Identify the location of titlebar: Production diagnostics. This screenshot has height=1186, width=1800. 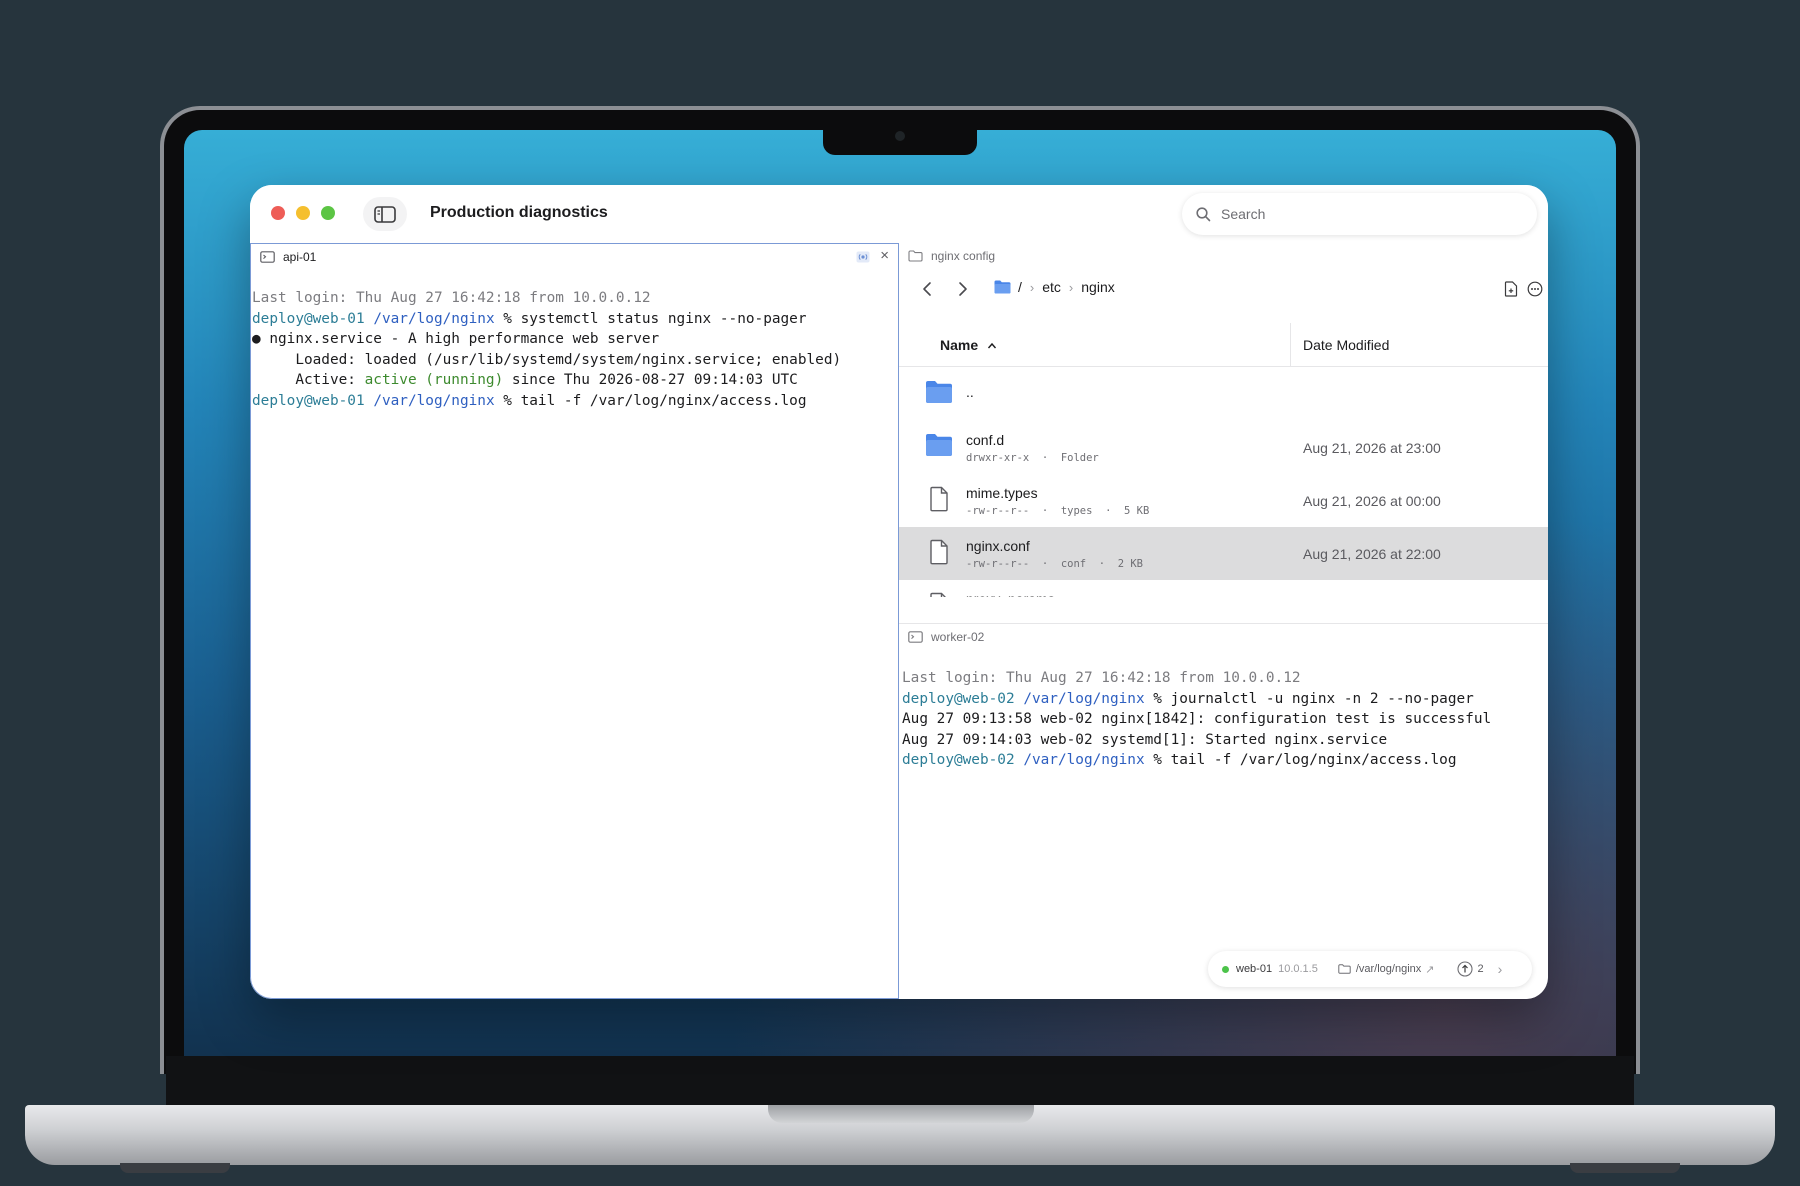
(899, 214).